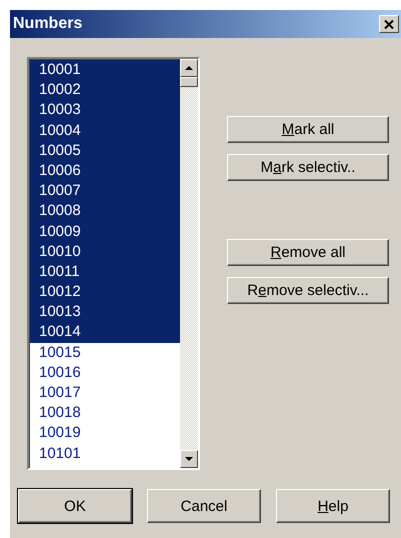  What do you see at coordinates (105, 110) in the screenshot?
I see `list-item: 10003` at bounding box center [105, 110].